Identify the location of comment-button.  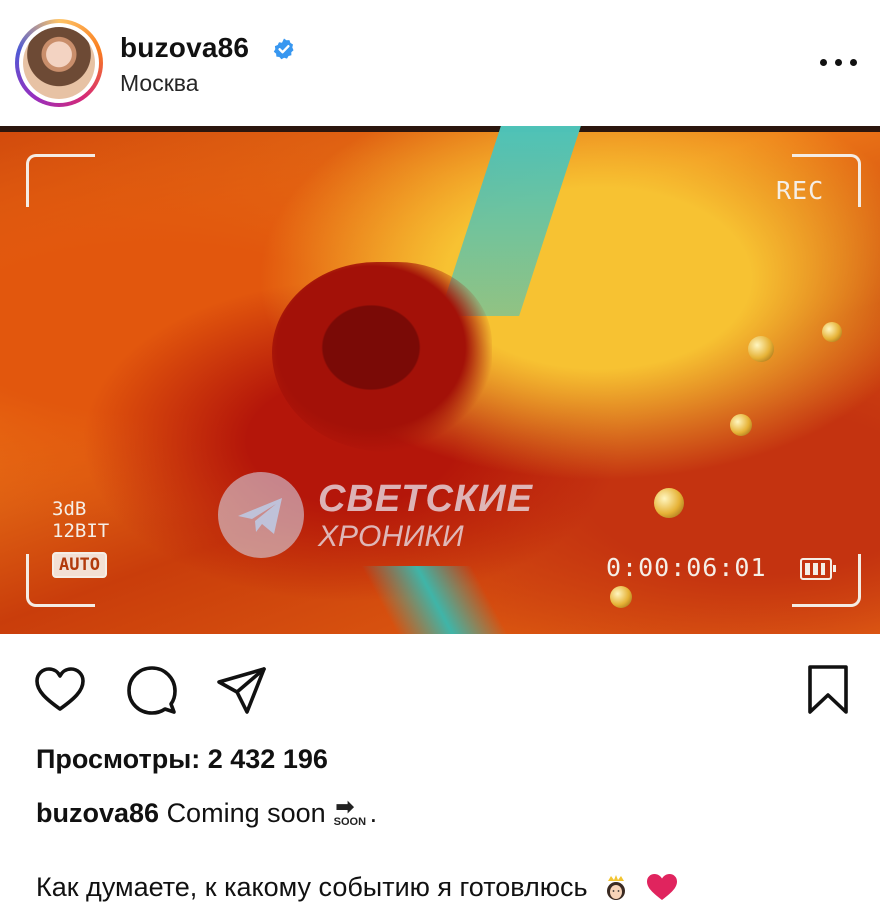
(152, 690).